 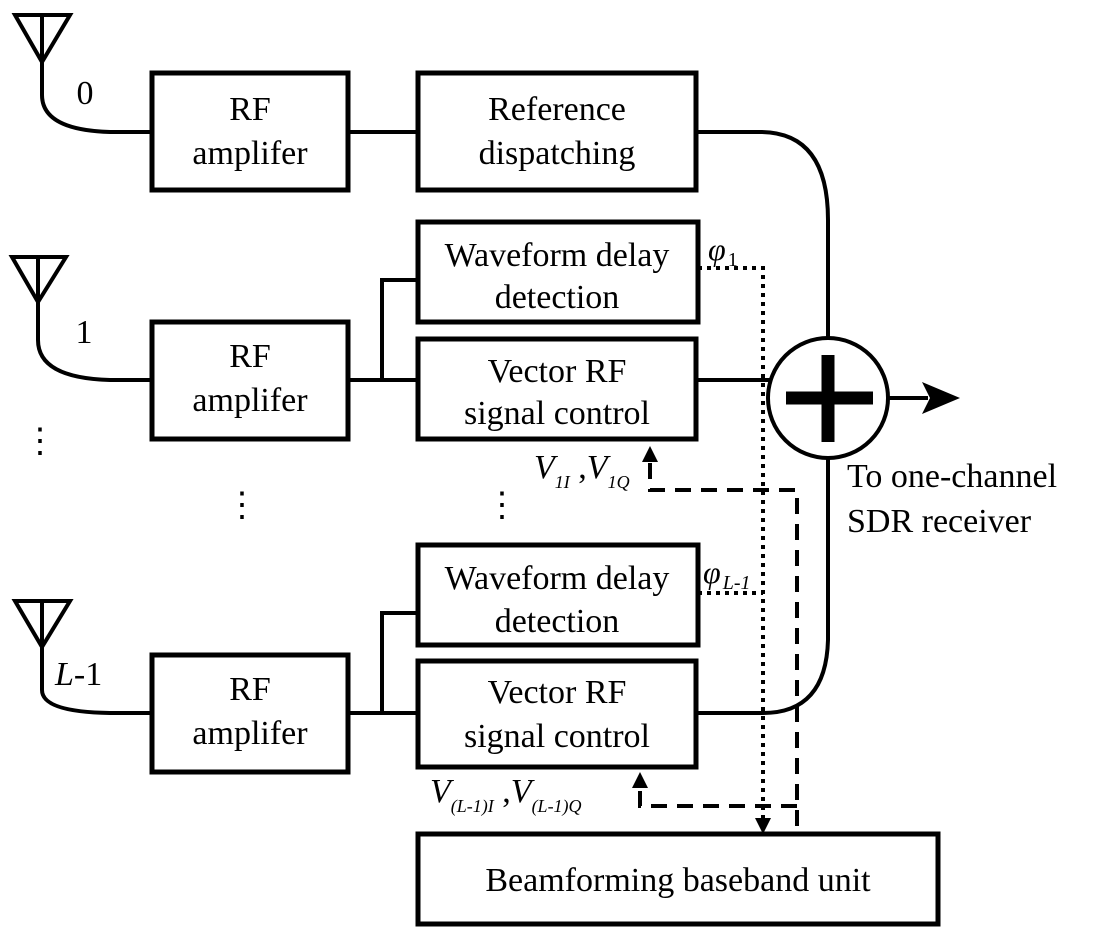 I want to click on beamforming-label: Beamforming baseband unit, so click(x=678, y=880).